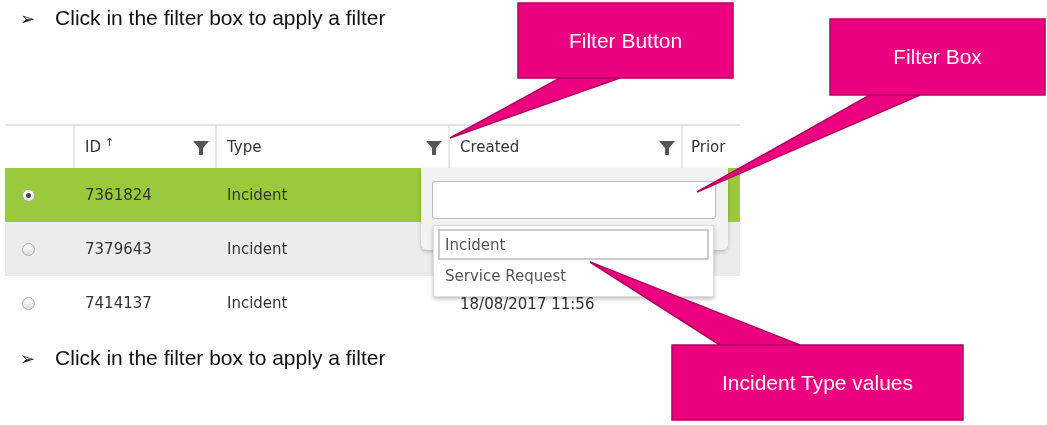  I want to click on table-cell: 7379643, so click(118, 249).